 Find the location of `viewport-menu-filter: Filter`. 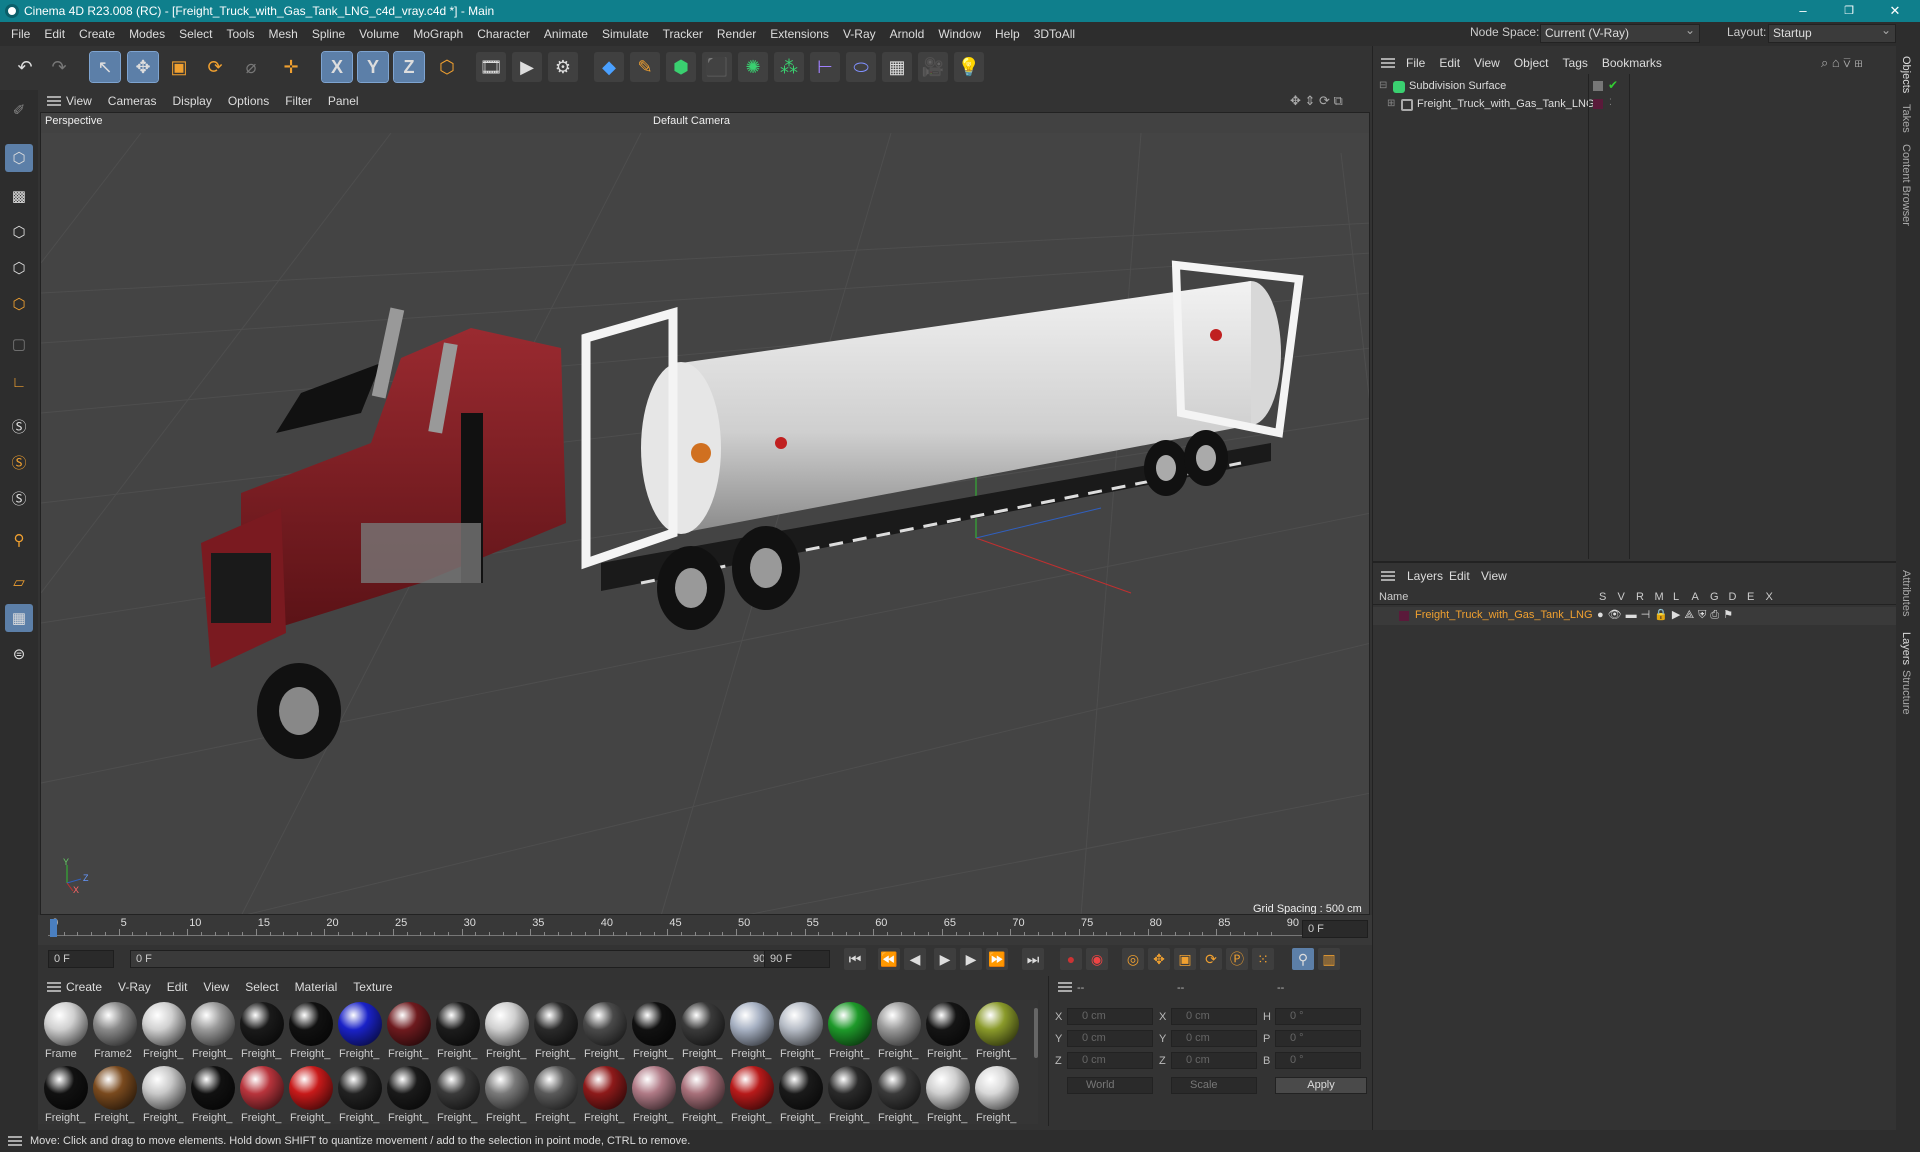

viewport-menu-filter: Filter is located at coordinates (298, 101).